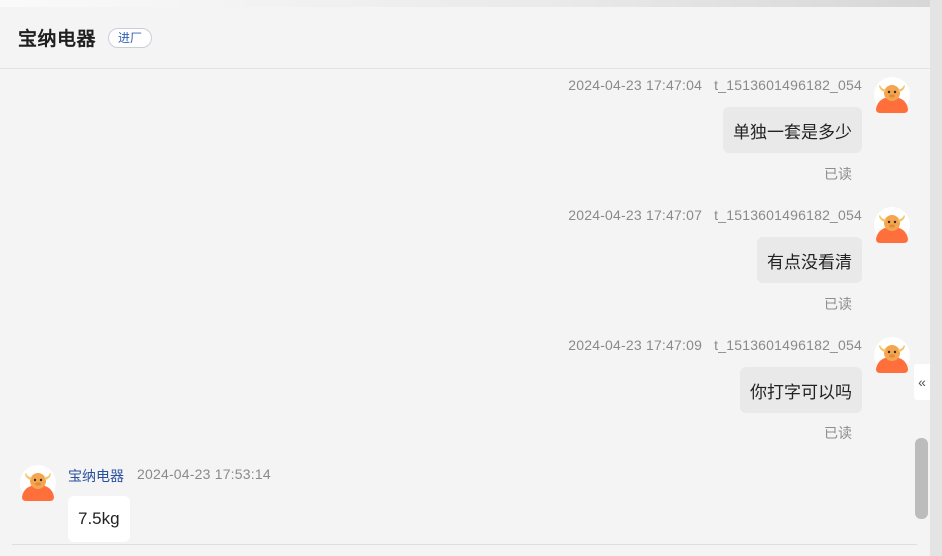 This screenshot has width=942, height=556. I want to click on scrollbar-thumb, so click(921, 478).